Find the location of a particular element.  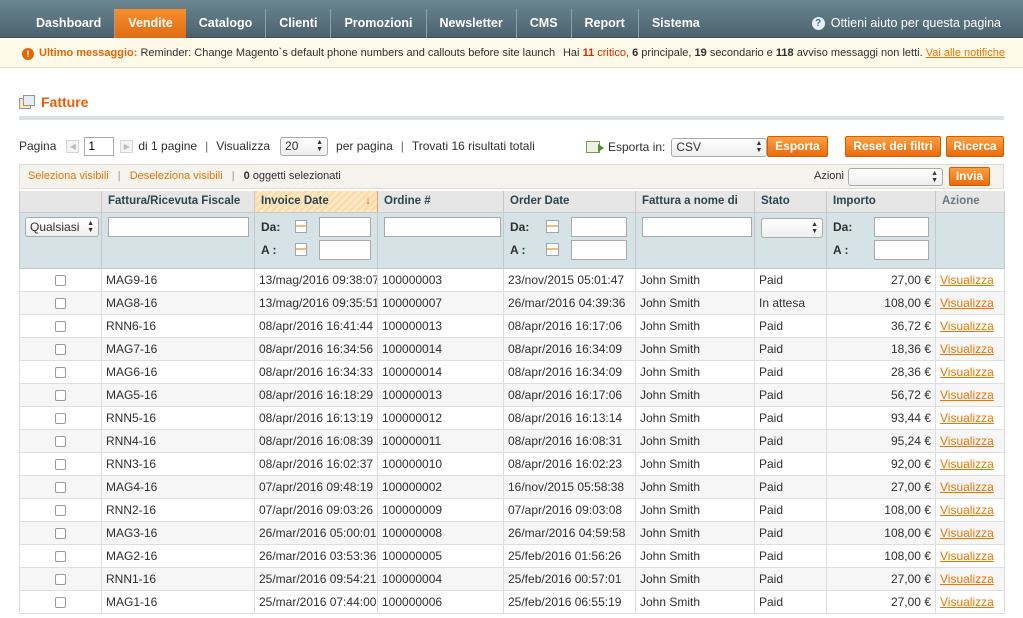

prev-page-icon: ◀ is located at coordinates (73, 146).